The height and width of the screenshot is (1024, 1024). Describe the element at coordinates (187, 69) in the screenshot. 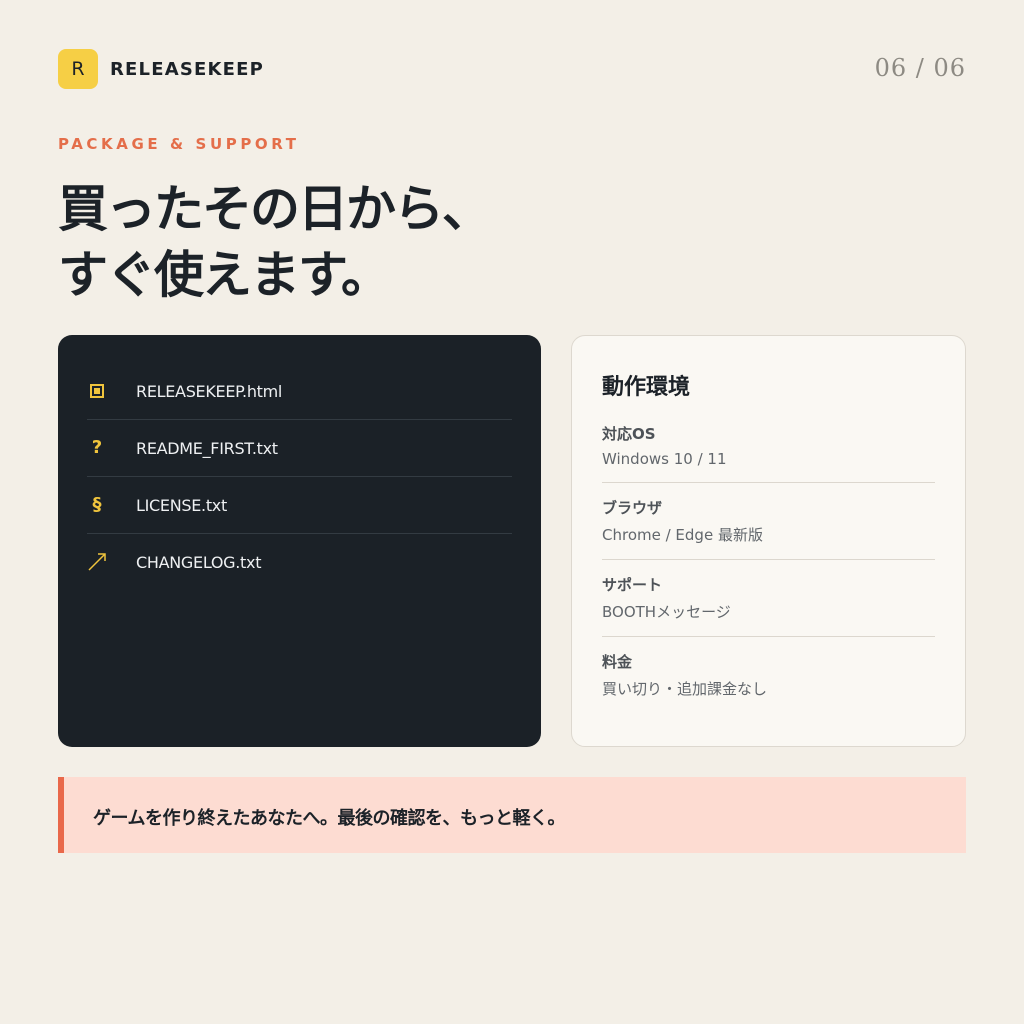

I see `brand-name: RELEASEKEEP` at that location.